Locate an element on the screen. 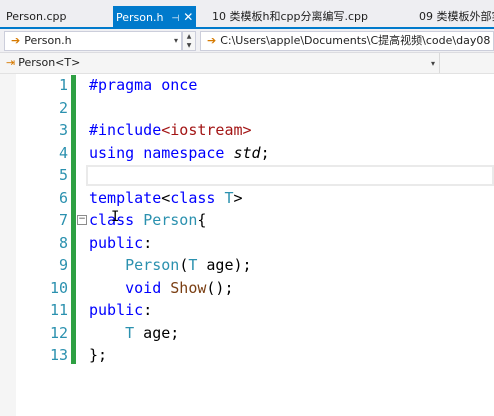 Image resolution: width=494 pixels, height=416 pixels. code-token: ( is located at coordinates (184, 265).